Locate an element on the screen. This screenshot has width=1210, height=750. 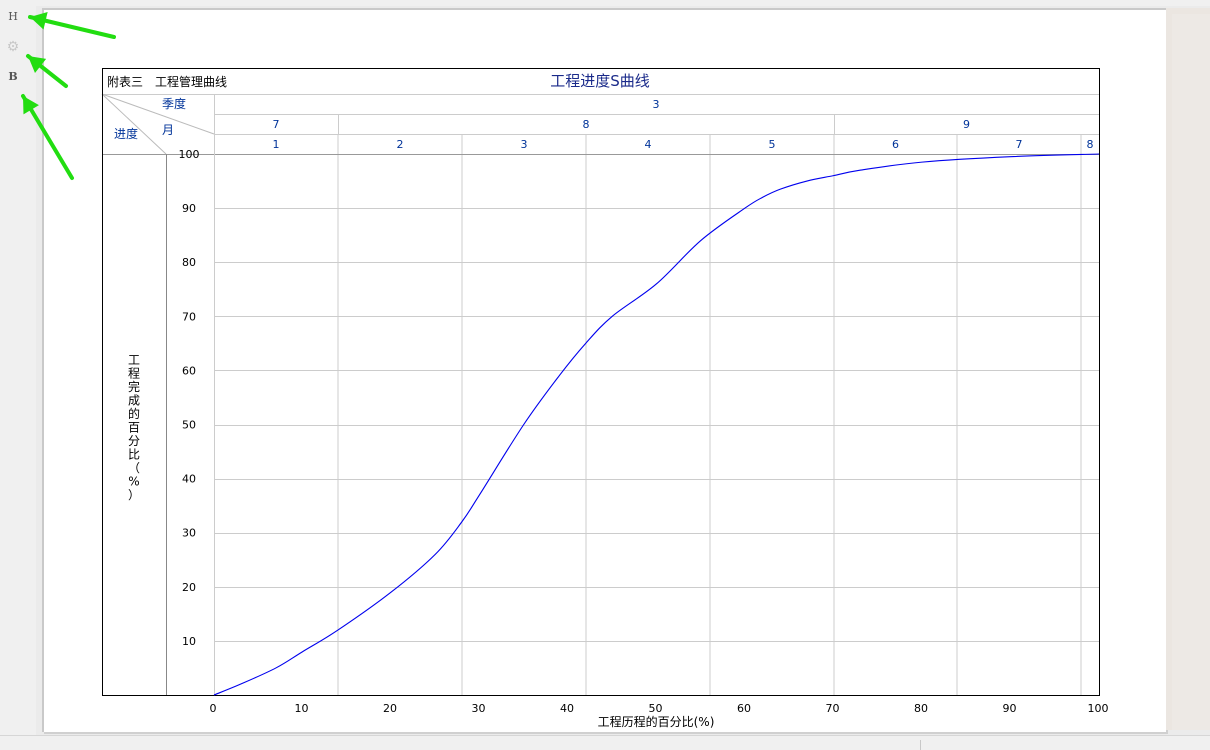
y-tick-label: 50 is located at coordinates (189, 425).